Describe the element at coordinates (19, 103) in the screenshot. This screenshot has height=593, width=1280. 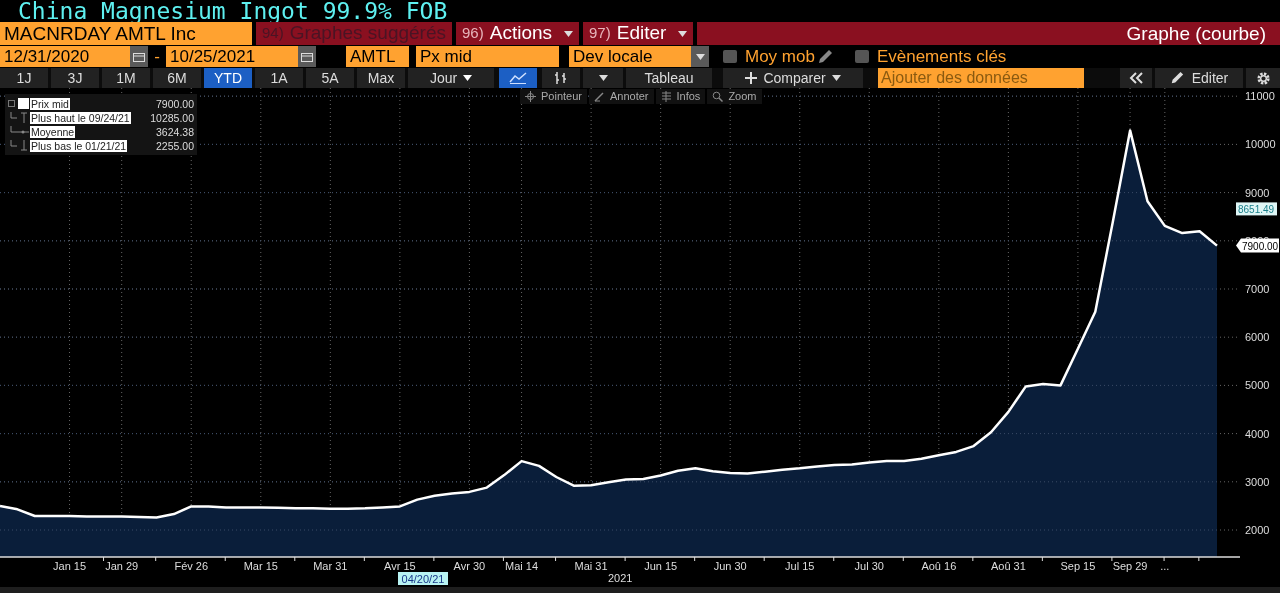
I see `series-swatch-icon` at that location.